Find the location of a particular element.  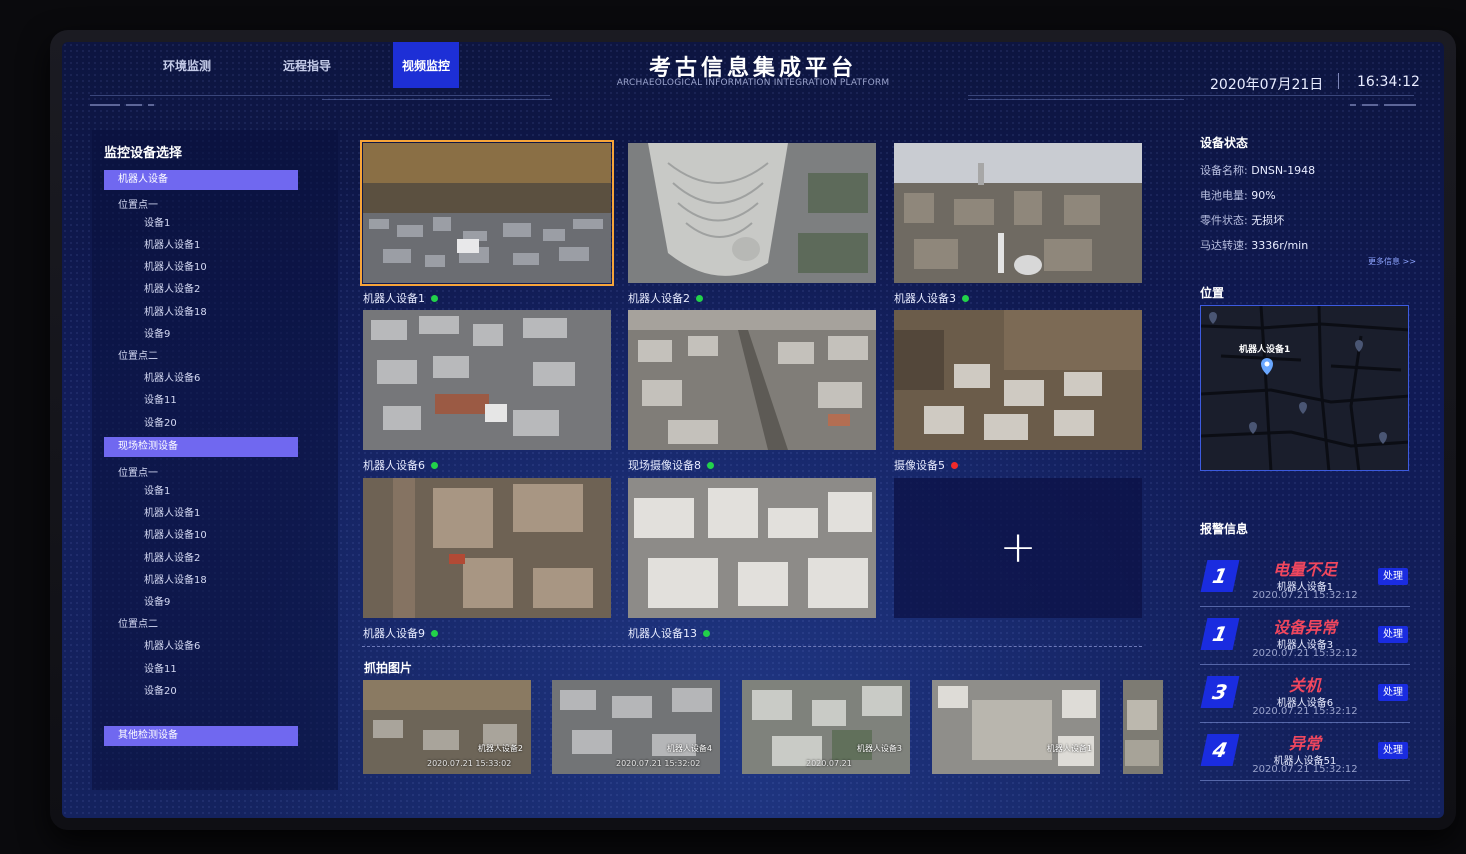

more-info-link: 更多信息 >> is located at coordinates (1392, 261).